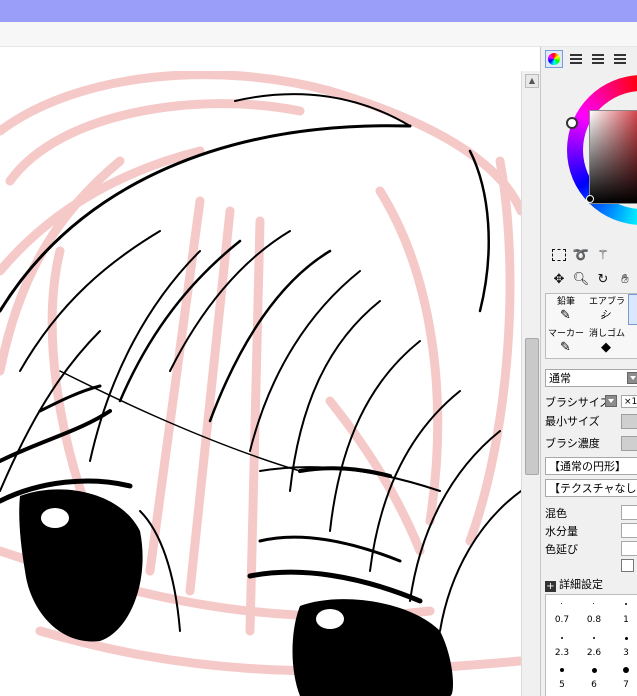 The height and width of the screenshot is (696, 637). Describe the element at coordinates (594, 685) in the screenshot. I see `size-preset: 6` at that location.